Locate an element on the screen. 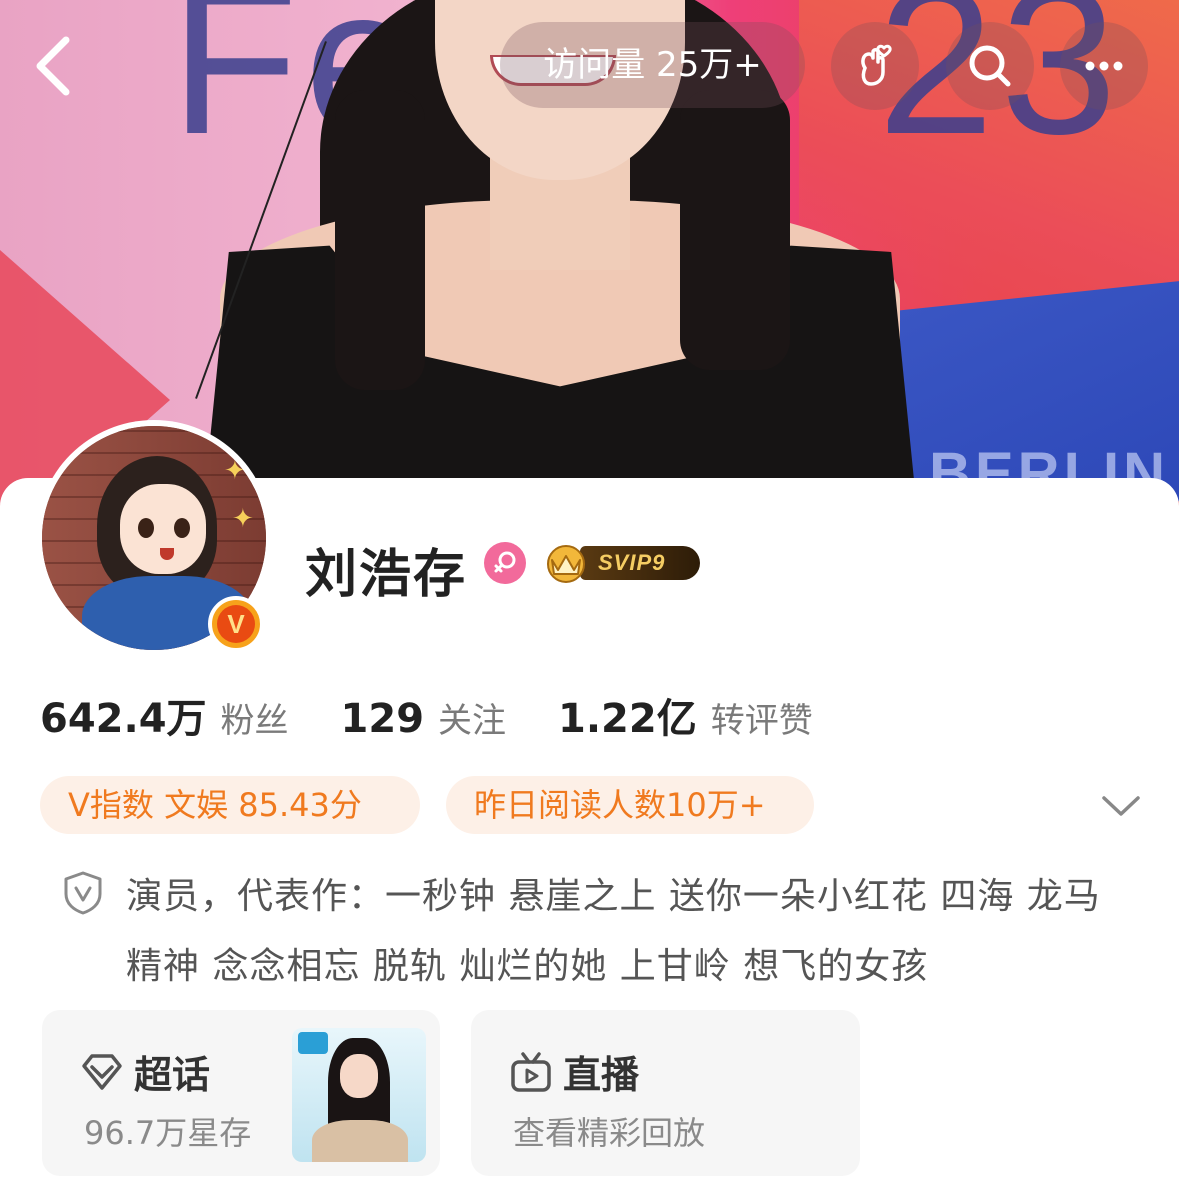 This screenshot has width=1179, height=1198. supertopic-title: 超话 is located at coordinates (172, 1075).